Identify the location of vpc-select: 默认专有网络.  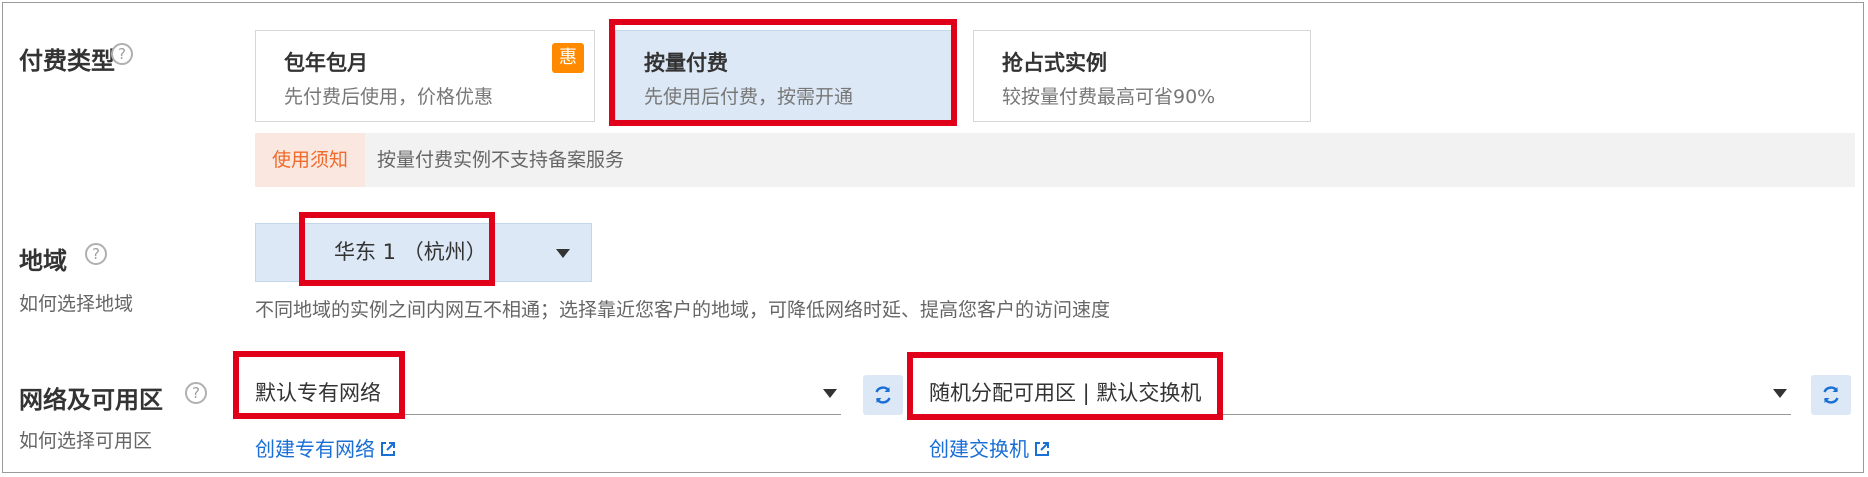
(546, 394).